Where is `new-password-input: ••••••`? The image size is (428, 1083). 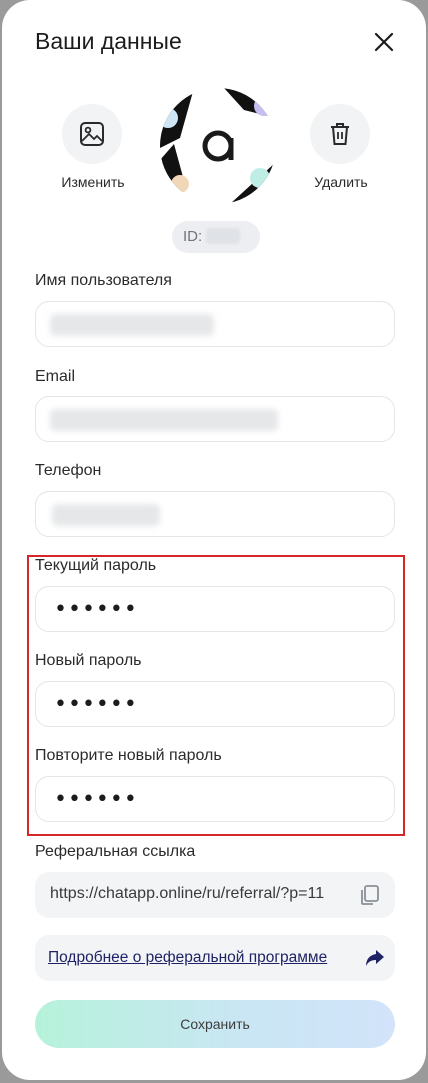 new-password-input: •••••• is located at coordinates (215, 704).